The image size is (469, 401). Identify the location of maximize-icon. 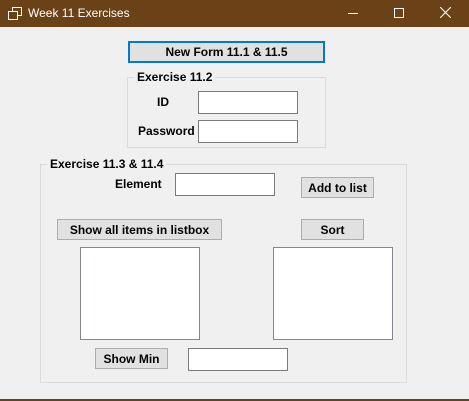
(399, 14).